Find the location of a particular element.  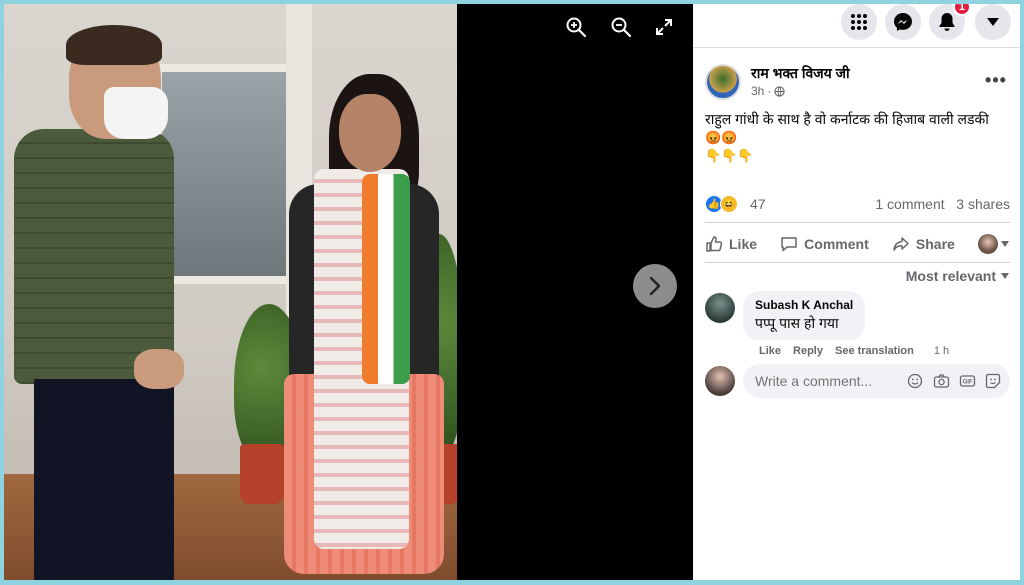

author-avatar is located at coordinates (723, 82).